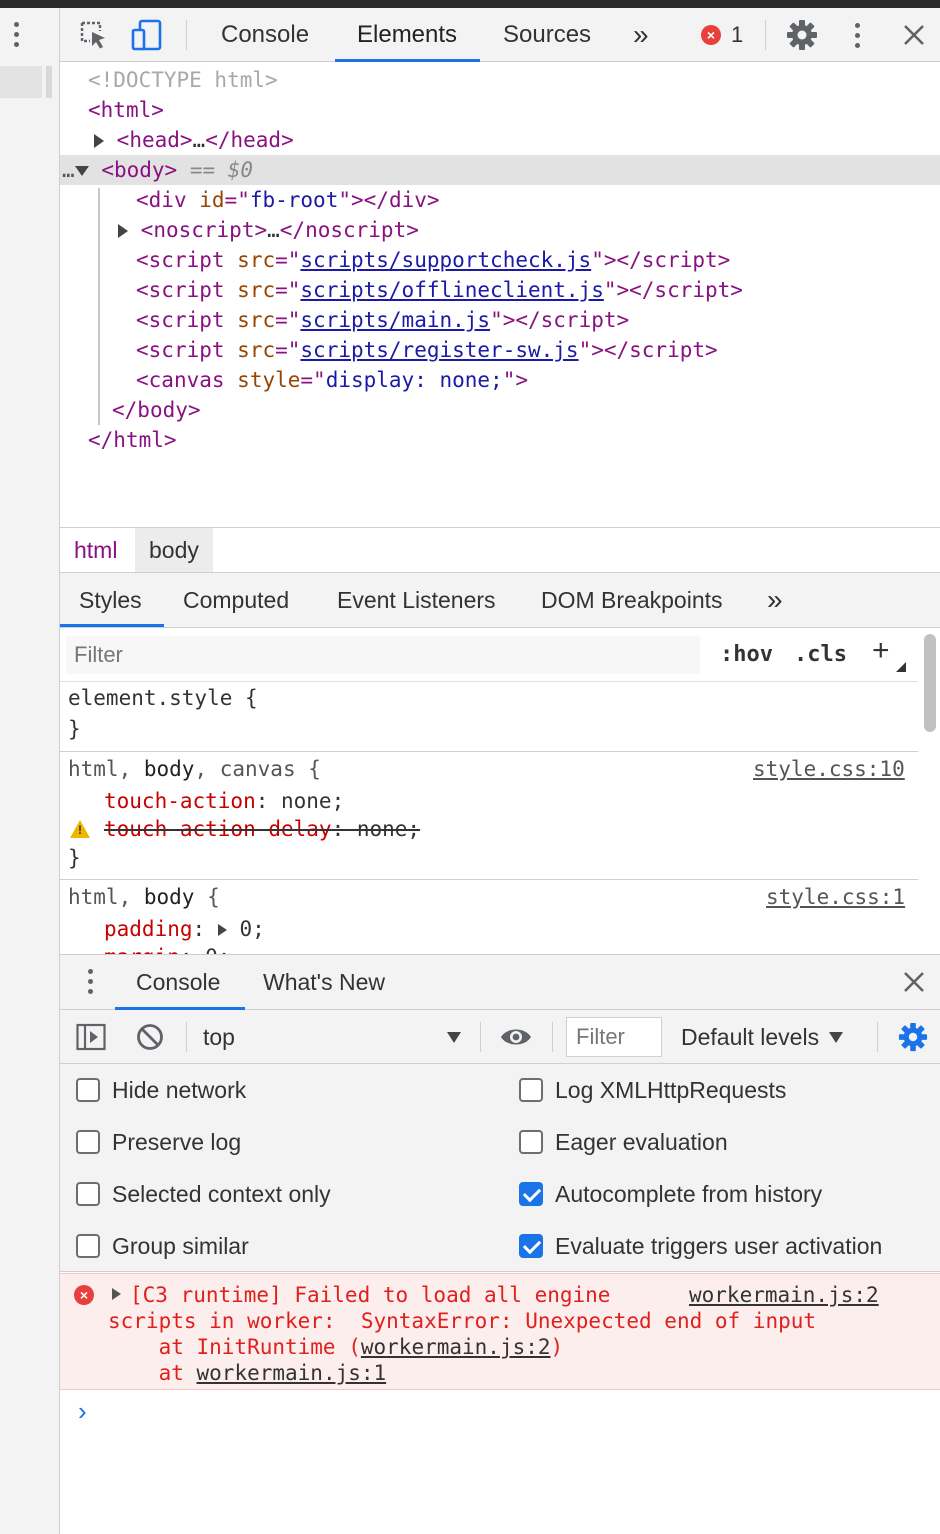  What do you see at coordinates (194, 769) in the screenshot?
I see `rule-selector: html, body, canvas {` at bounding box center [194, 769].